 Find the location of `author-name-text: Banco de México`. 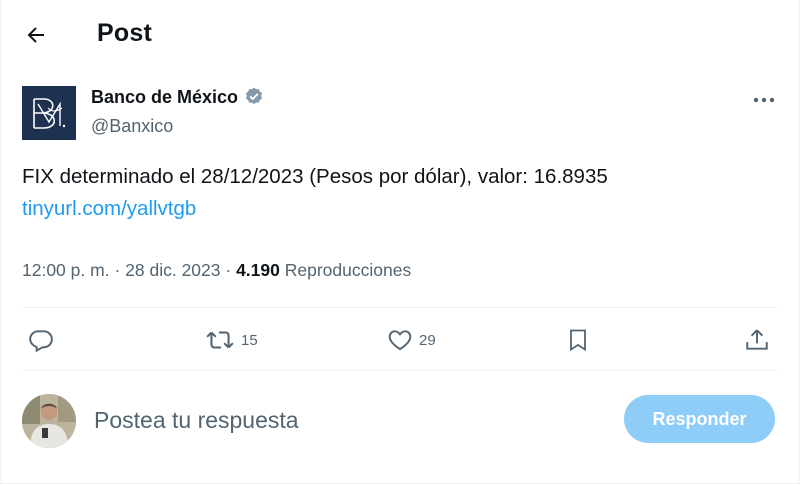

author-name-text: Banco de México is located at coordinates (165, 96).